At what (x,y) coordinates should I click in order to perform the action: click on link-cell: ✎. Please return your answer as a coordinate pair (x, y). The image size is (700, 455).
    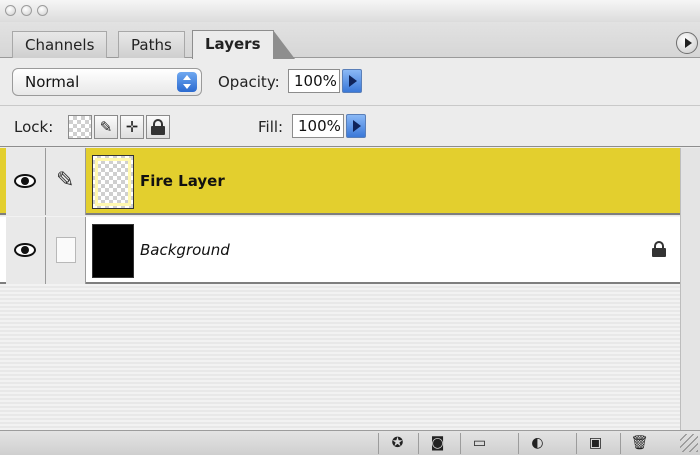
    Looking at the image, I should click on (66, 181).